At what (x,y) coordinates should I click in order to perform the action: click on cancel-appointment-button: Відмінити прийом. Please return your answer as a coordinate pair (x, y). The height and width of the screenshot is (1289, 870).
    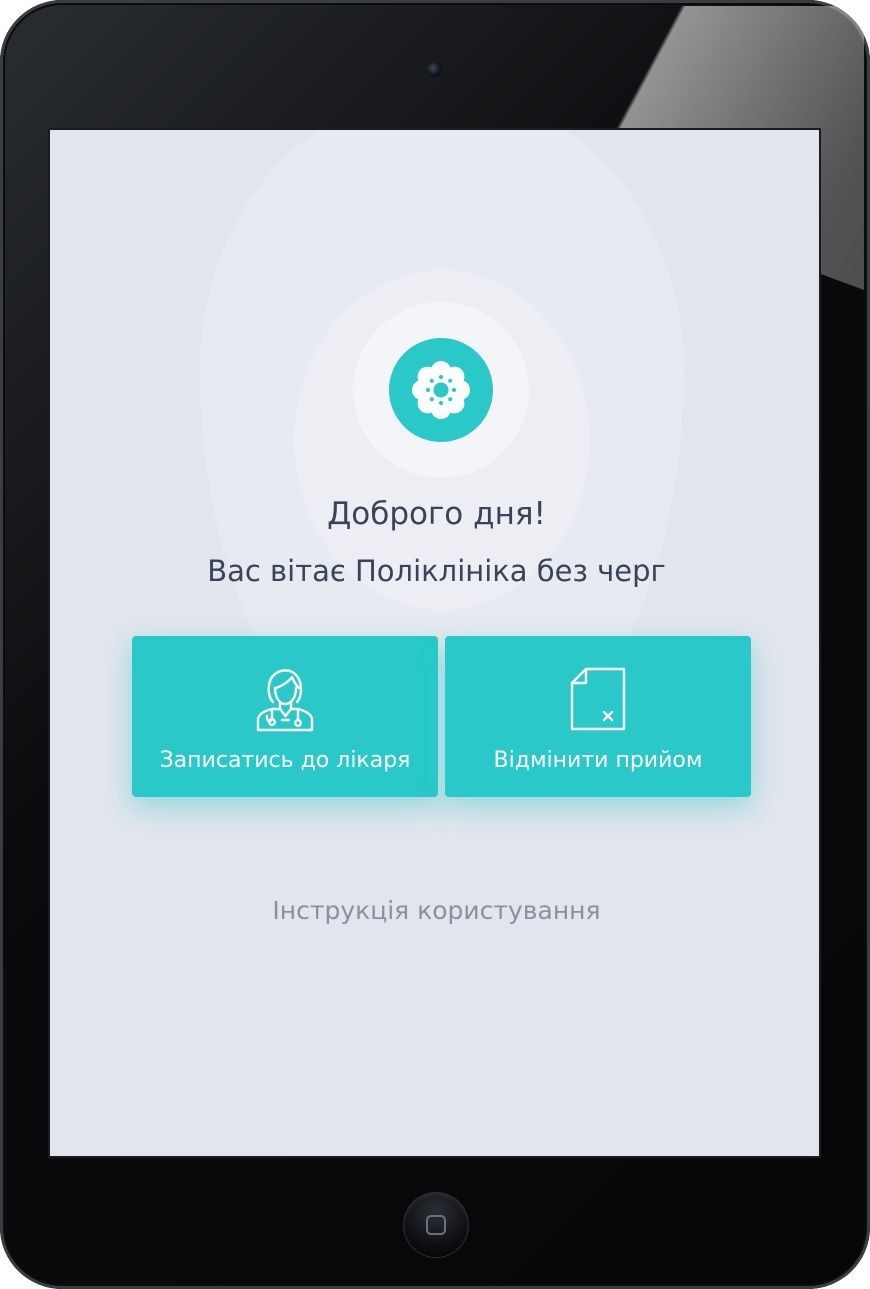
    Looking at the image, I should click on (598, 716).